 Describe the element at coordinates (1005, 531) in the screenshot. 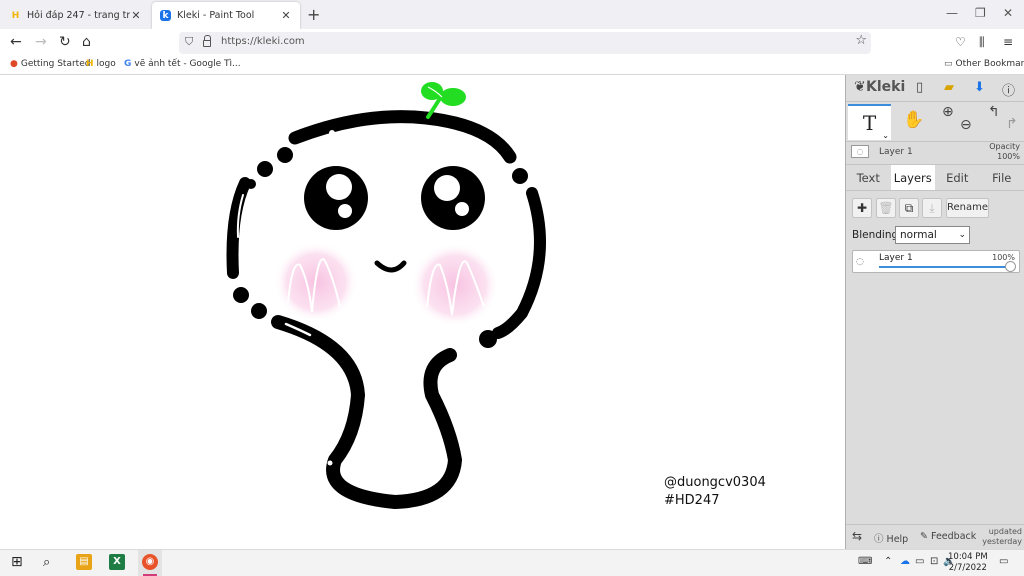

I see `updated-line1: updated` at that location.